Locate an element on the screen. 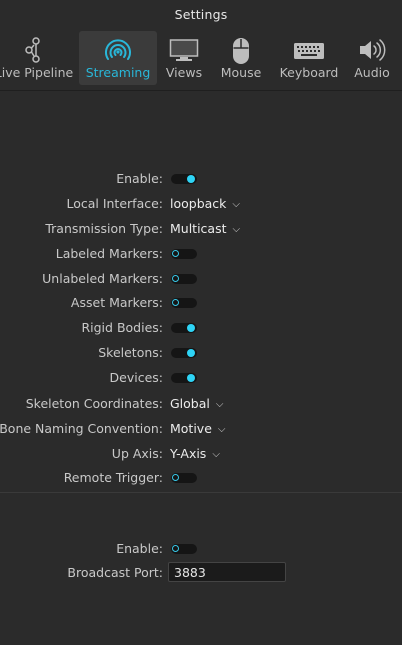  field-label: Bone Naming Convention: is located at coordinates (81, 428).